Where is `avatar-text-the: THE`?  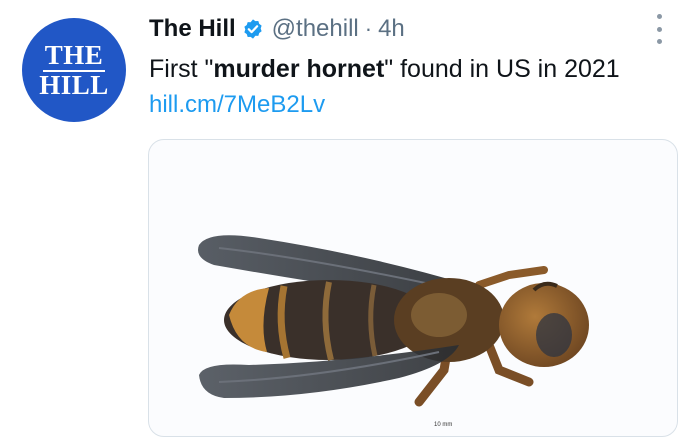 avatar-text-the: THE is located at coordinates (74, 54).